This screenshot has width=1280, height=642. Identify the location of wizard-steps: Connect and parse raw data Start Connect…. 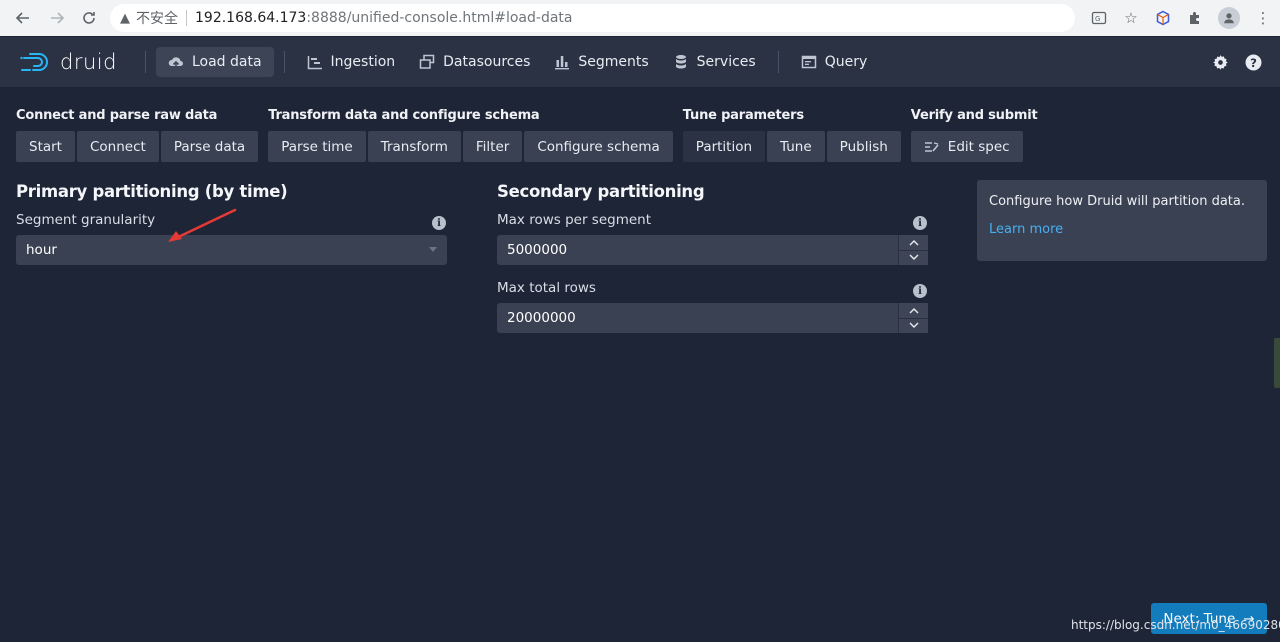
(527, 135).